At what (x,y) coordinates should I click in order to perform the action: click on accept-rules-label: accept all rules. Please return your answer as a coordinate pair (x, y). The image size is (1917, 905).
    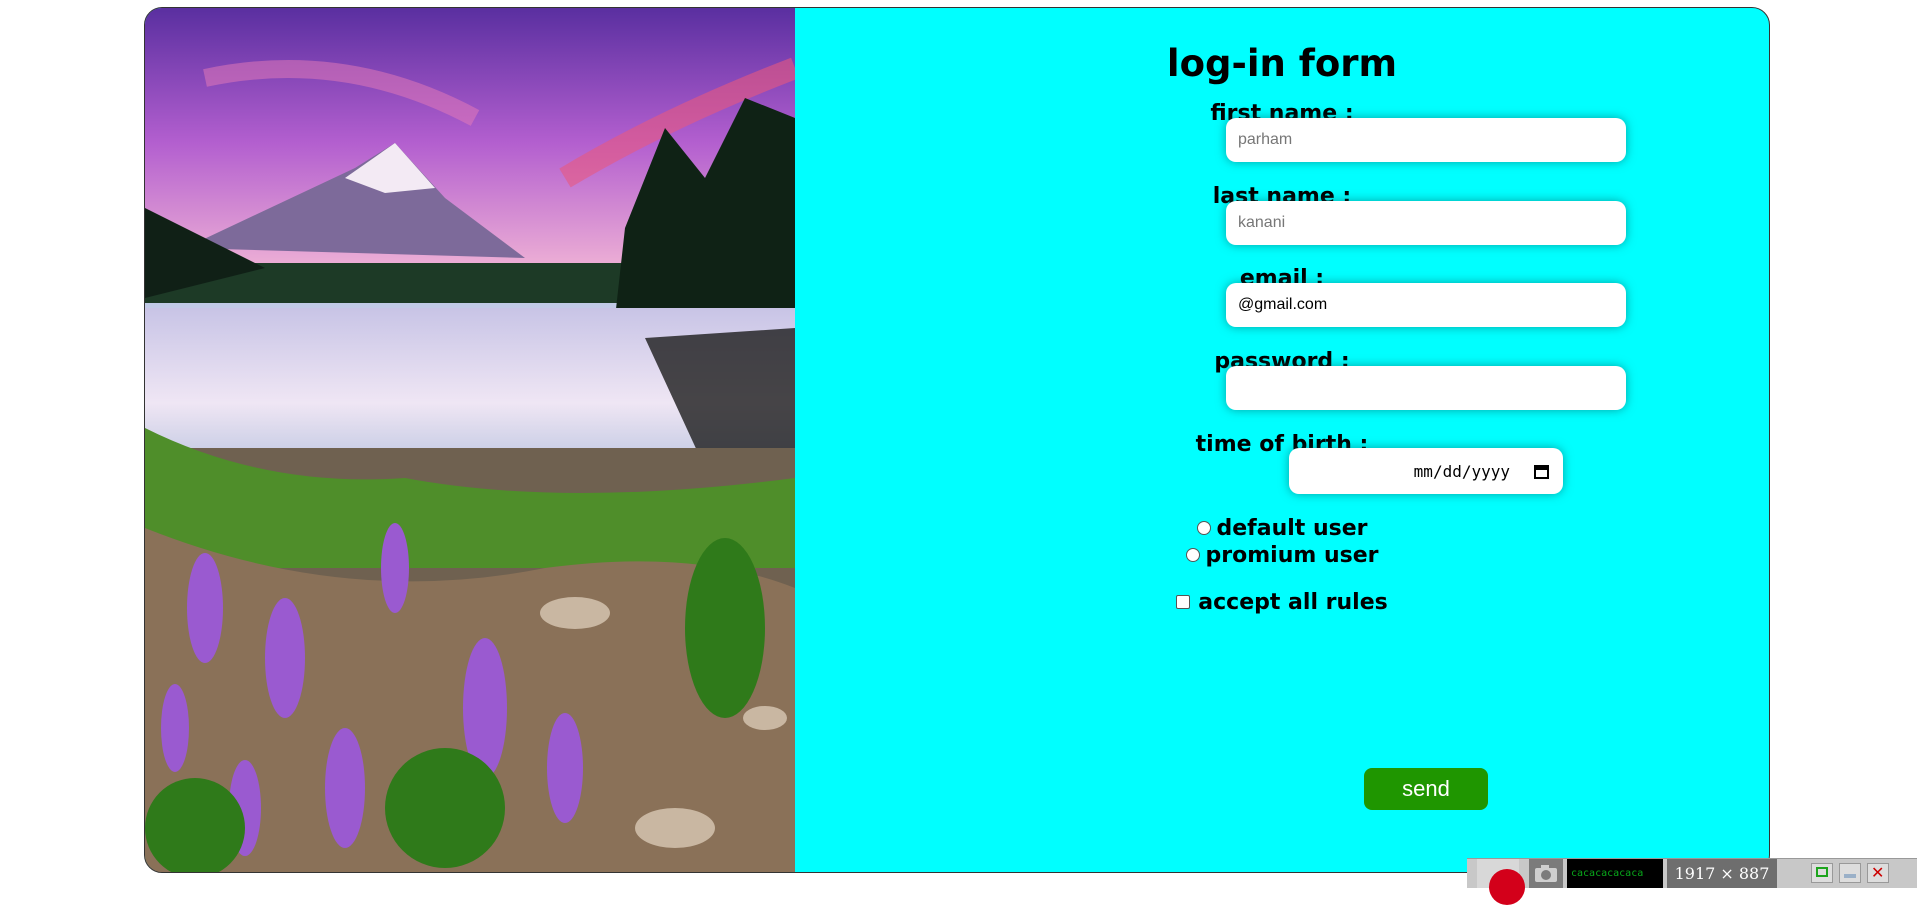
    Looking at the image, I should click on (1293, 602).